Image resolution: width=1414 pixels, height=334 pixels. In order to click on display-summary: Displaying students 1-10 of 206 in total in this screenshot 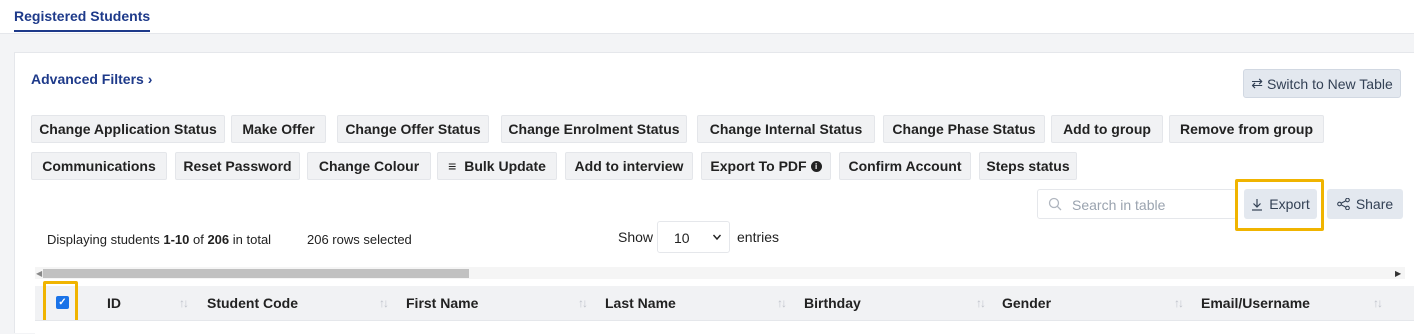, I will do `click(159, 239)`.